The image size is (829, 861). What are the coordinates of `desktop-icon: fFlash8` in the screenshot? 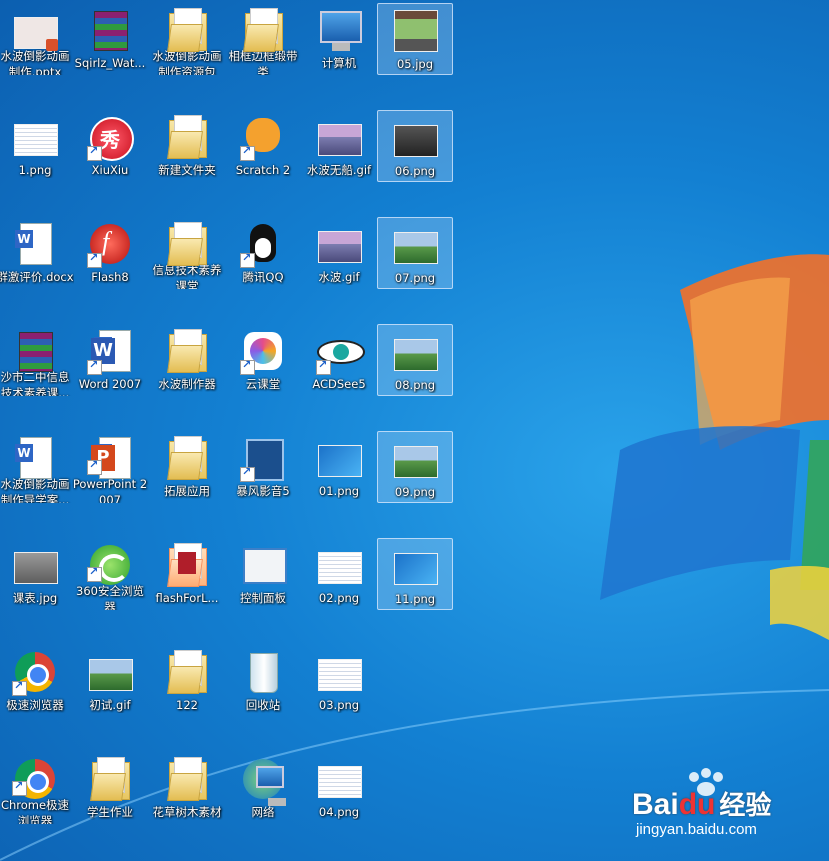 It's located at (110, 253).